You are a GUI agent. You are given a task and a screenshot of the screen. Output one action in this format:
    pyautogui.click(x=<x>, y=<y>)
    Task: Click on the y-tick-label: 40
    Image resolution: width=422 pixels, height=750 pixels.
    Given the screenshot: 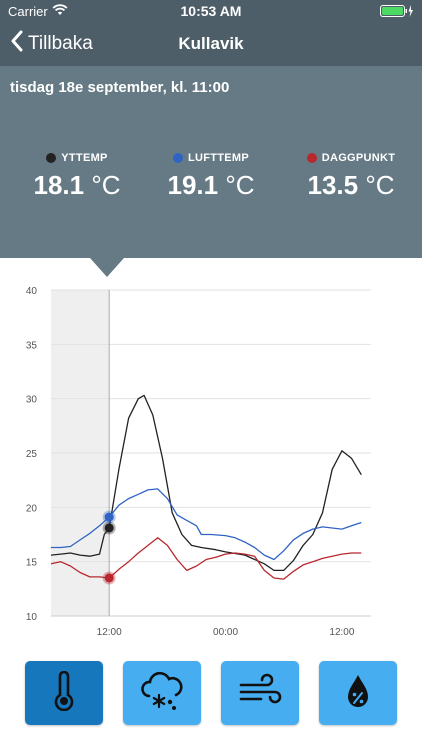 What is the action you would take?
    pyautogui.click(x=32, y=291)
    